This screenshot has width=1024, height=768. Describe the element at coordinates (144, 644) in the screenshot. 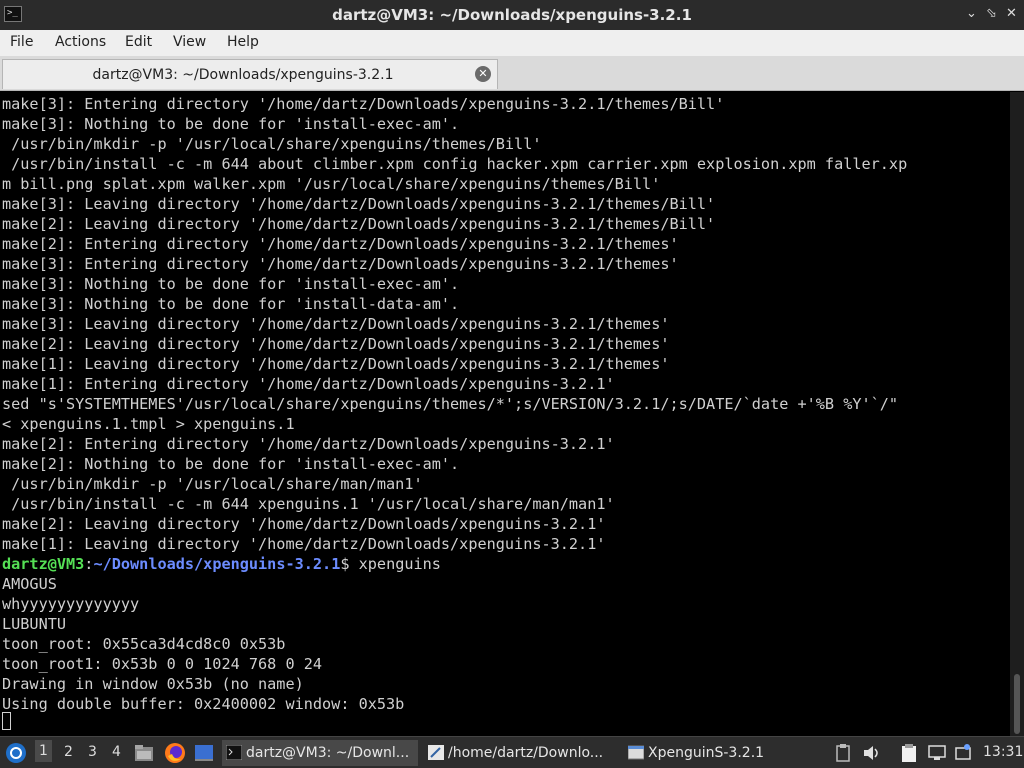

I see `output-line: toon_root: 0x55ca3d4cd8c0 0x53b` at that location.